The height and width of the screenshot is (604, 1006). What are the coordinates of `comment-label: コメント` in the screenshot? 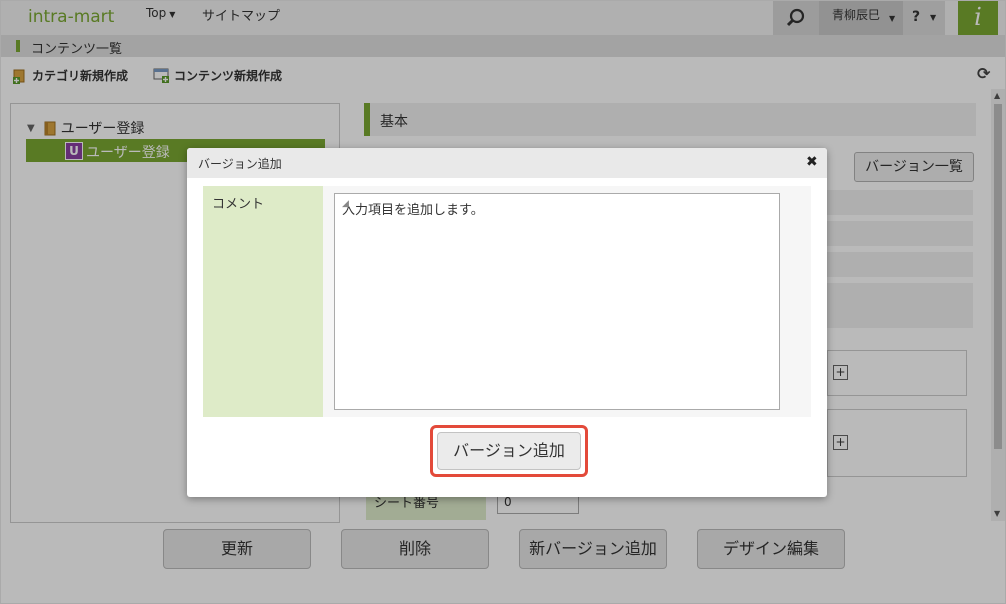 It's located at (238, 204).